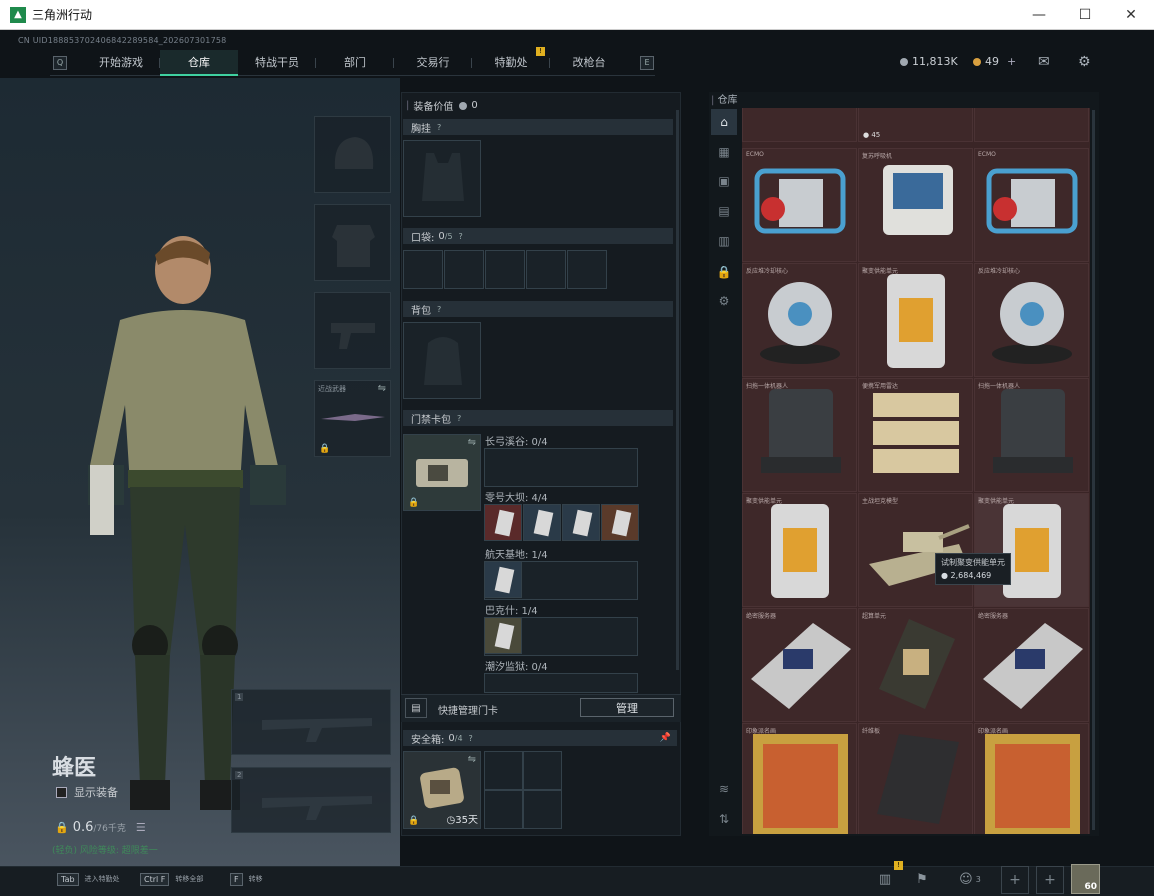 This screenshot has height=896, width=1154. Describe the element at coordinates (724, 122) in the screenshot. I see `warehouse-home-icon: ⌂` at that location.